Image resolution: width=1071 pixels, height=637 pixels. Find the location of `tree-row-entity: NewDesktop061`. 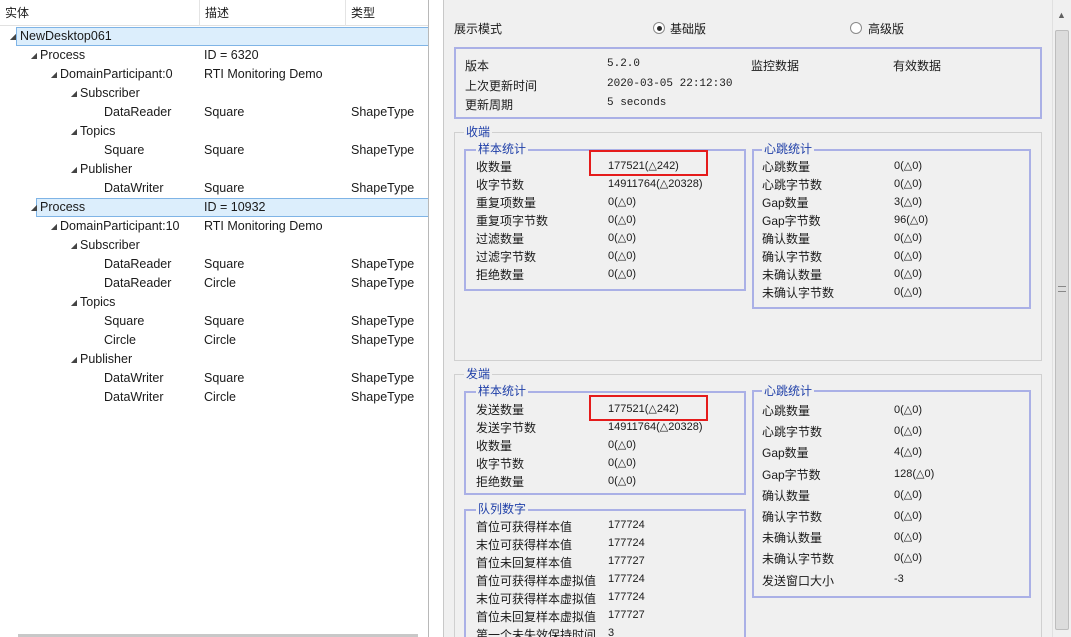

tree-row-entity: NewDesktop061 is located at coordinates (66, 36).